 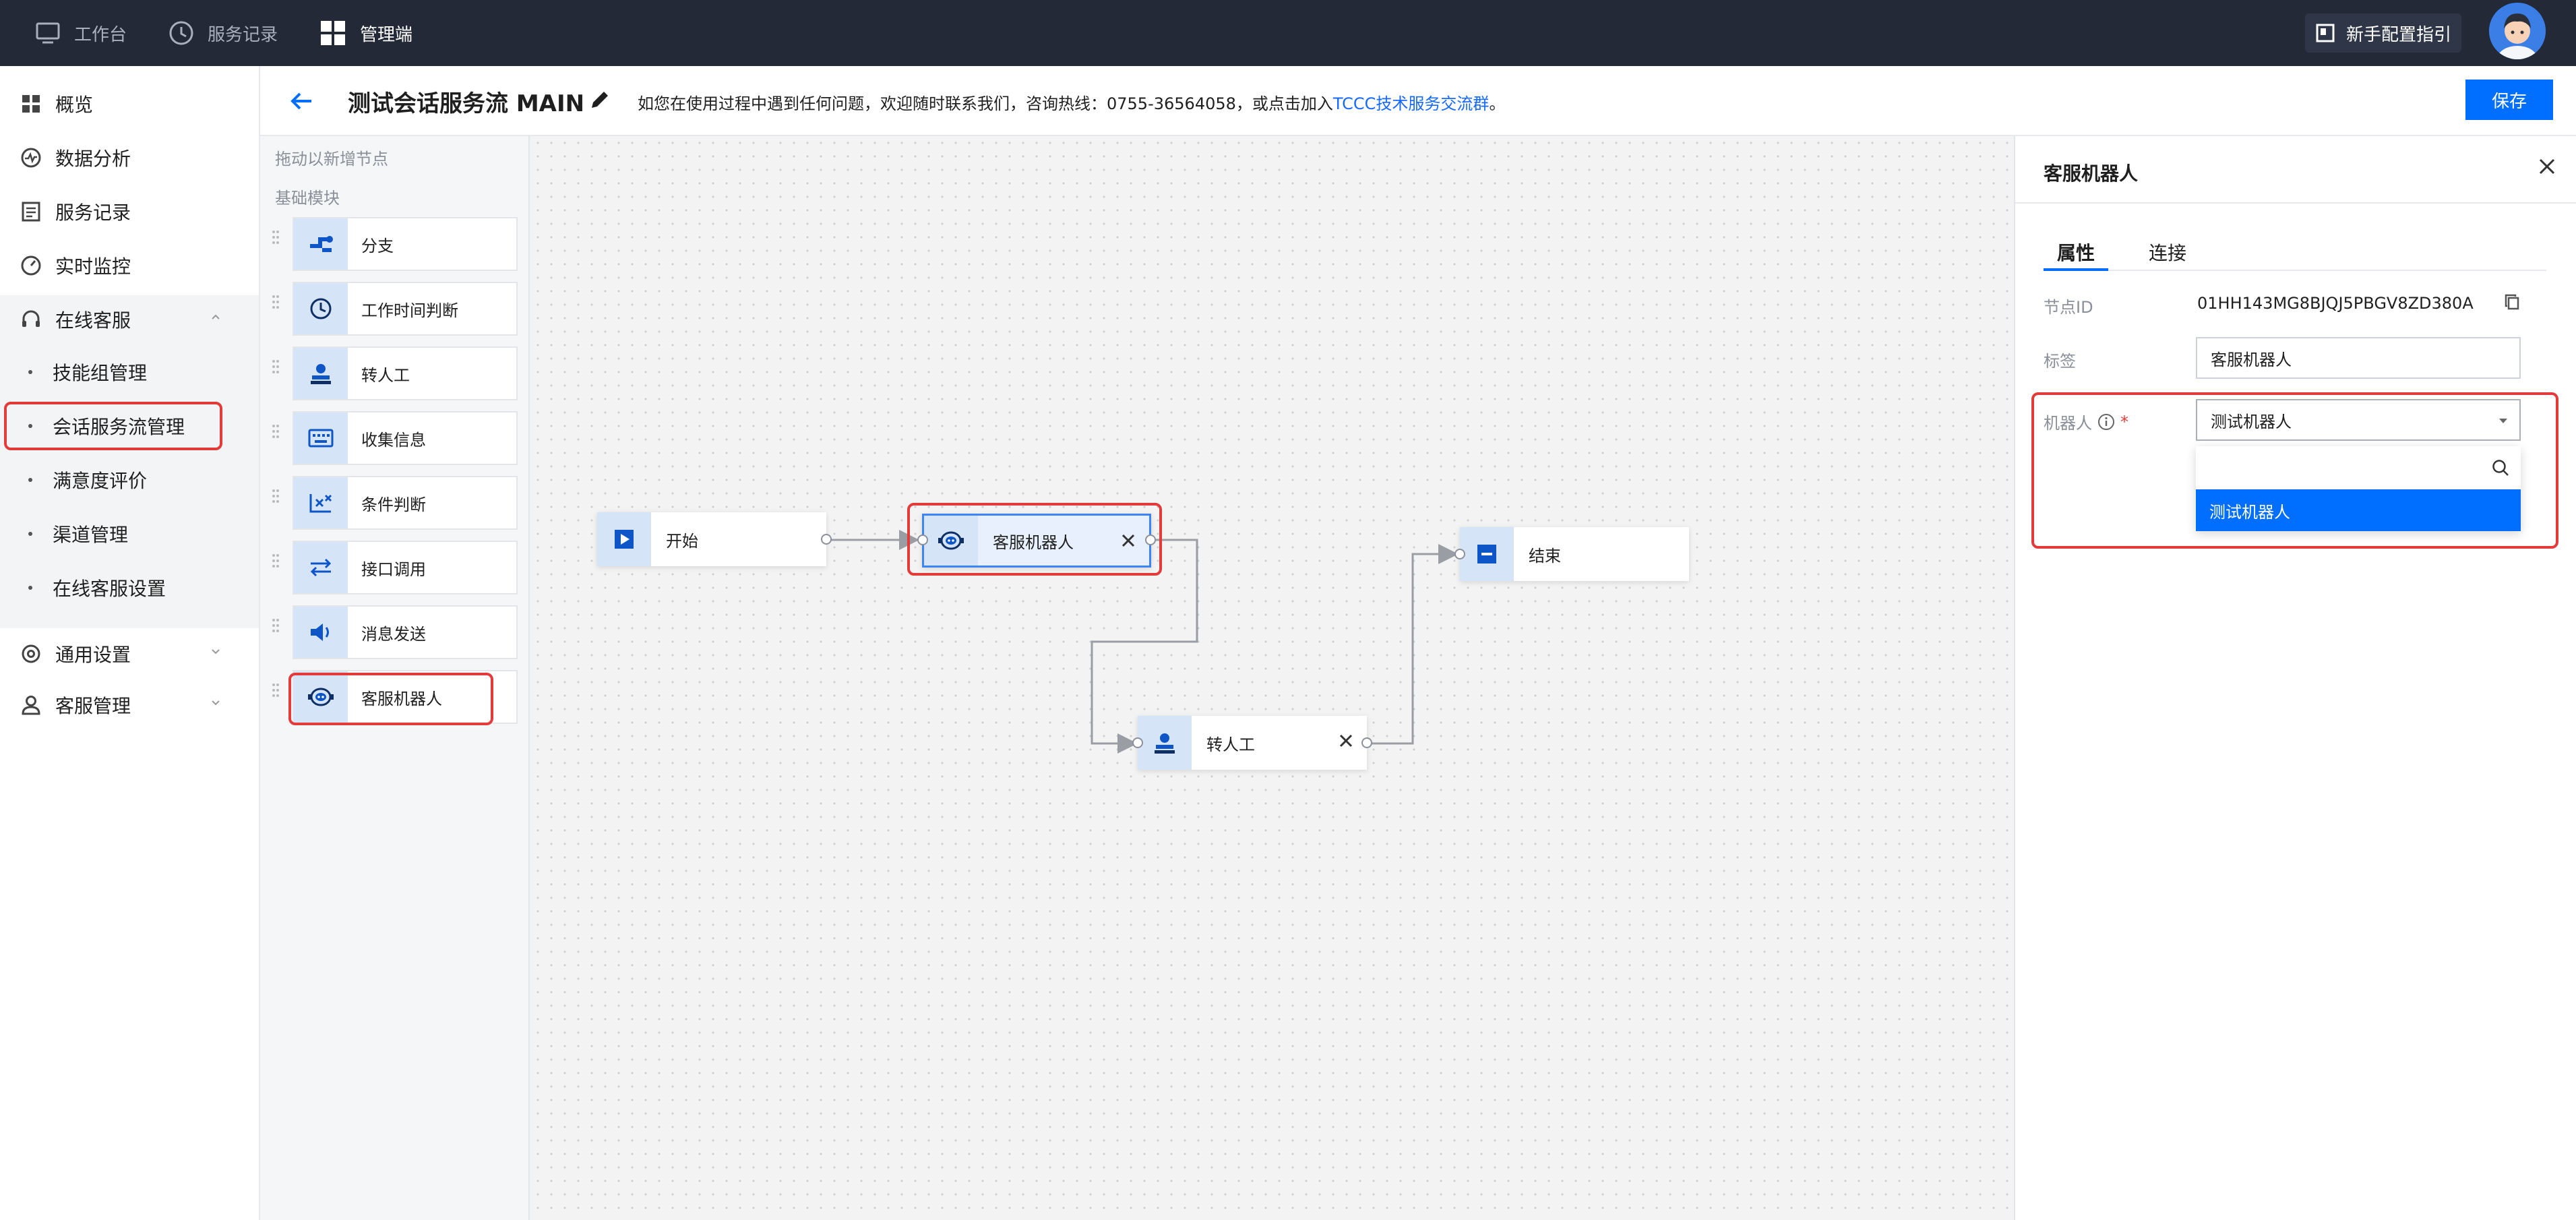 What do you see at coordinates (2076, 253) in the screenshot?
I see `tab-properties: 属性` at bounding box center [2076, 253].